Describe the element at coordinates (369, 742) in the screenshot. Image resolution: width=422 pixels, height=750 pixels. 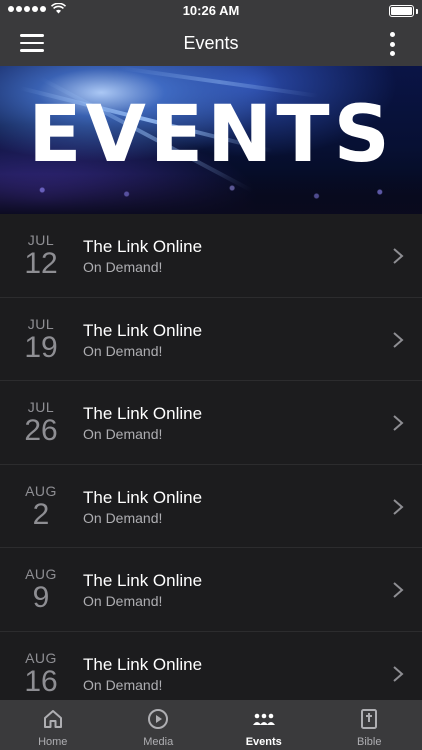
I see `tab-bible-label: Bible` at that location.